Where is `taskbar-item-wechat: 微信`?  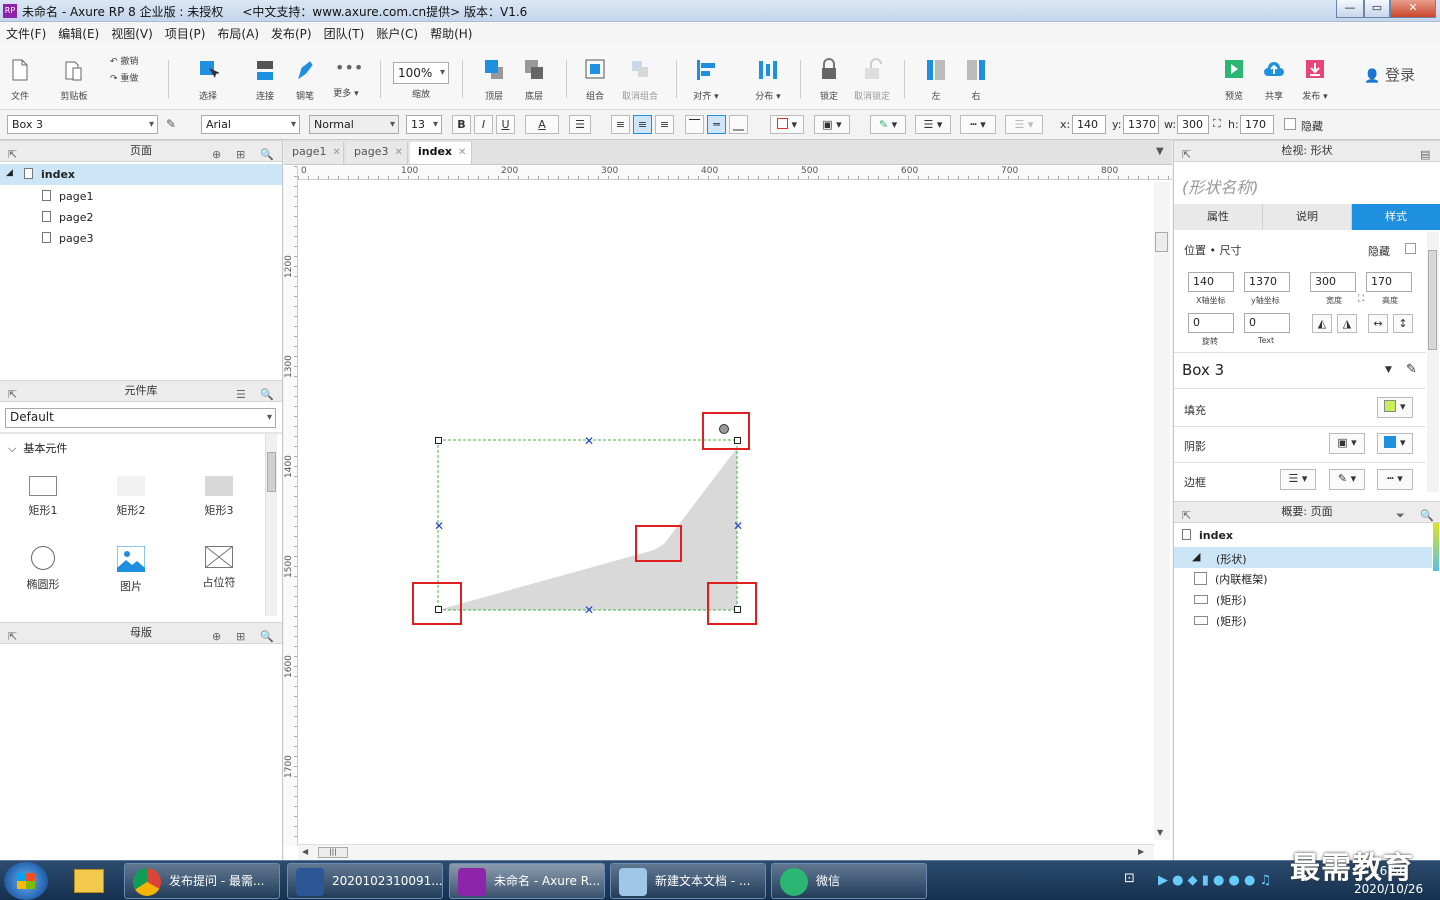
taskbar-item-wechat: 微信 is located at coordinates (849, 881).